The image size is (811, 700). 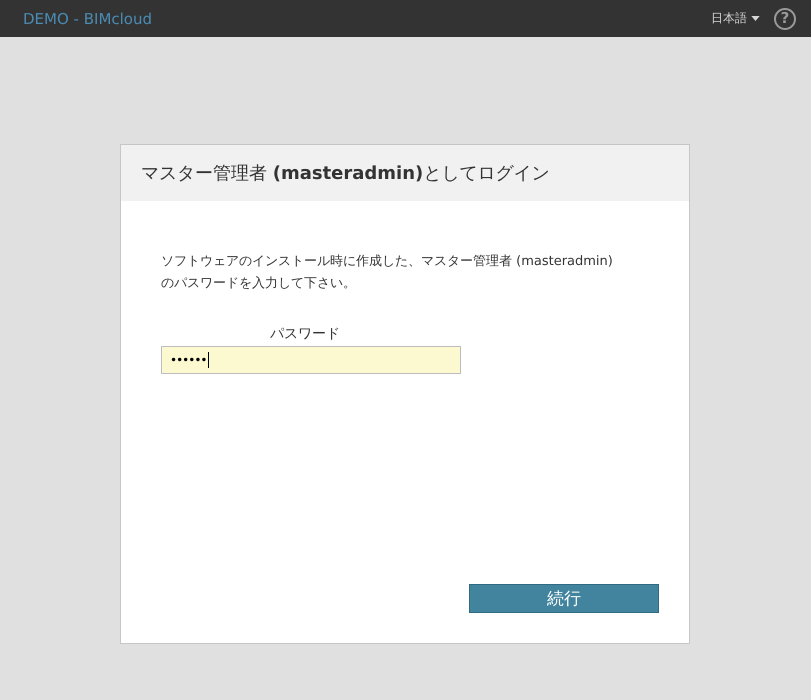 I want to click on continue-button: 続行, so click(x=564, y=598).